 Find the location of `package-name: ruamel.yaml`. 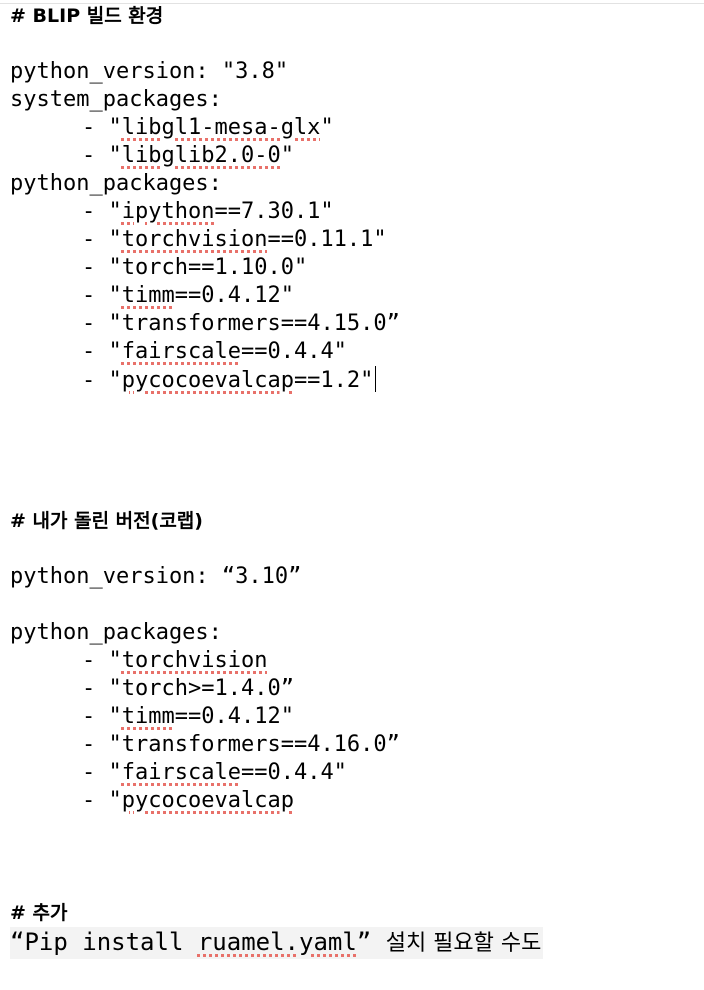

package-name: ruamel.yaml is located at coordinates (277, 942).